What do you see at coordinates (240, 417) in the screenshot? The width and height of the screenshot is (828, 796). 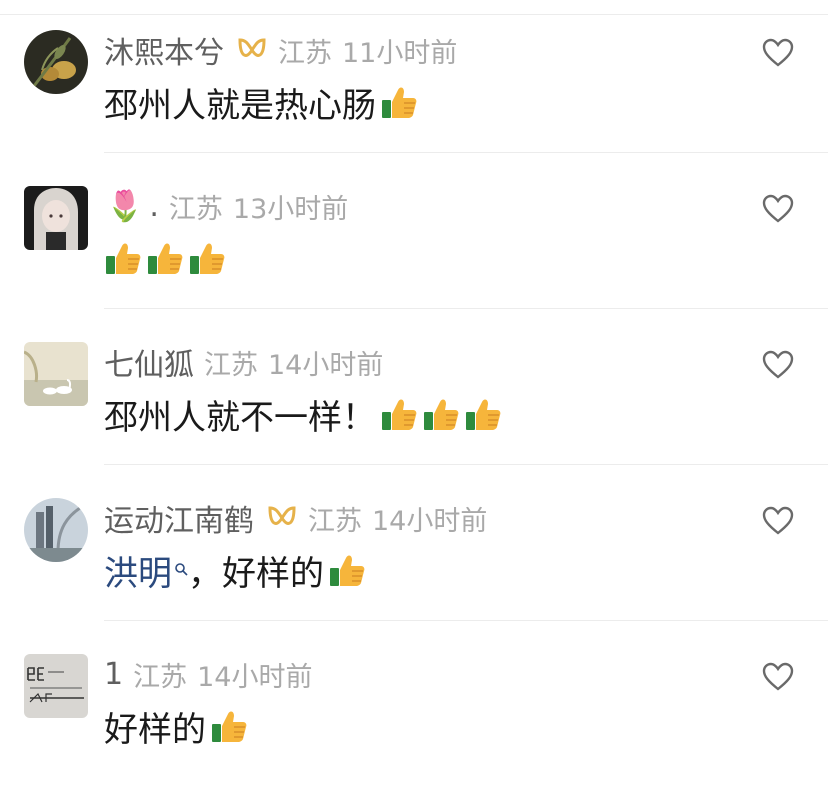 I see `comment-body: 邳州人就不一样！` at bounding box center [240, 417].